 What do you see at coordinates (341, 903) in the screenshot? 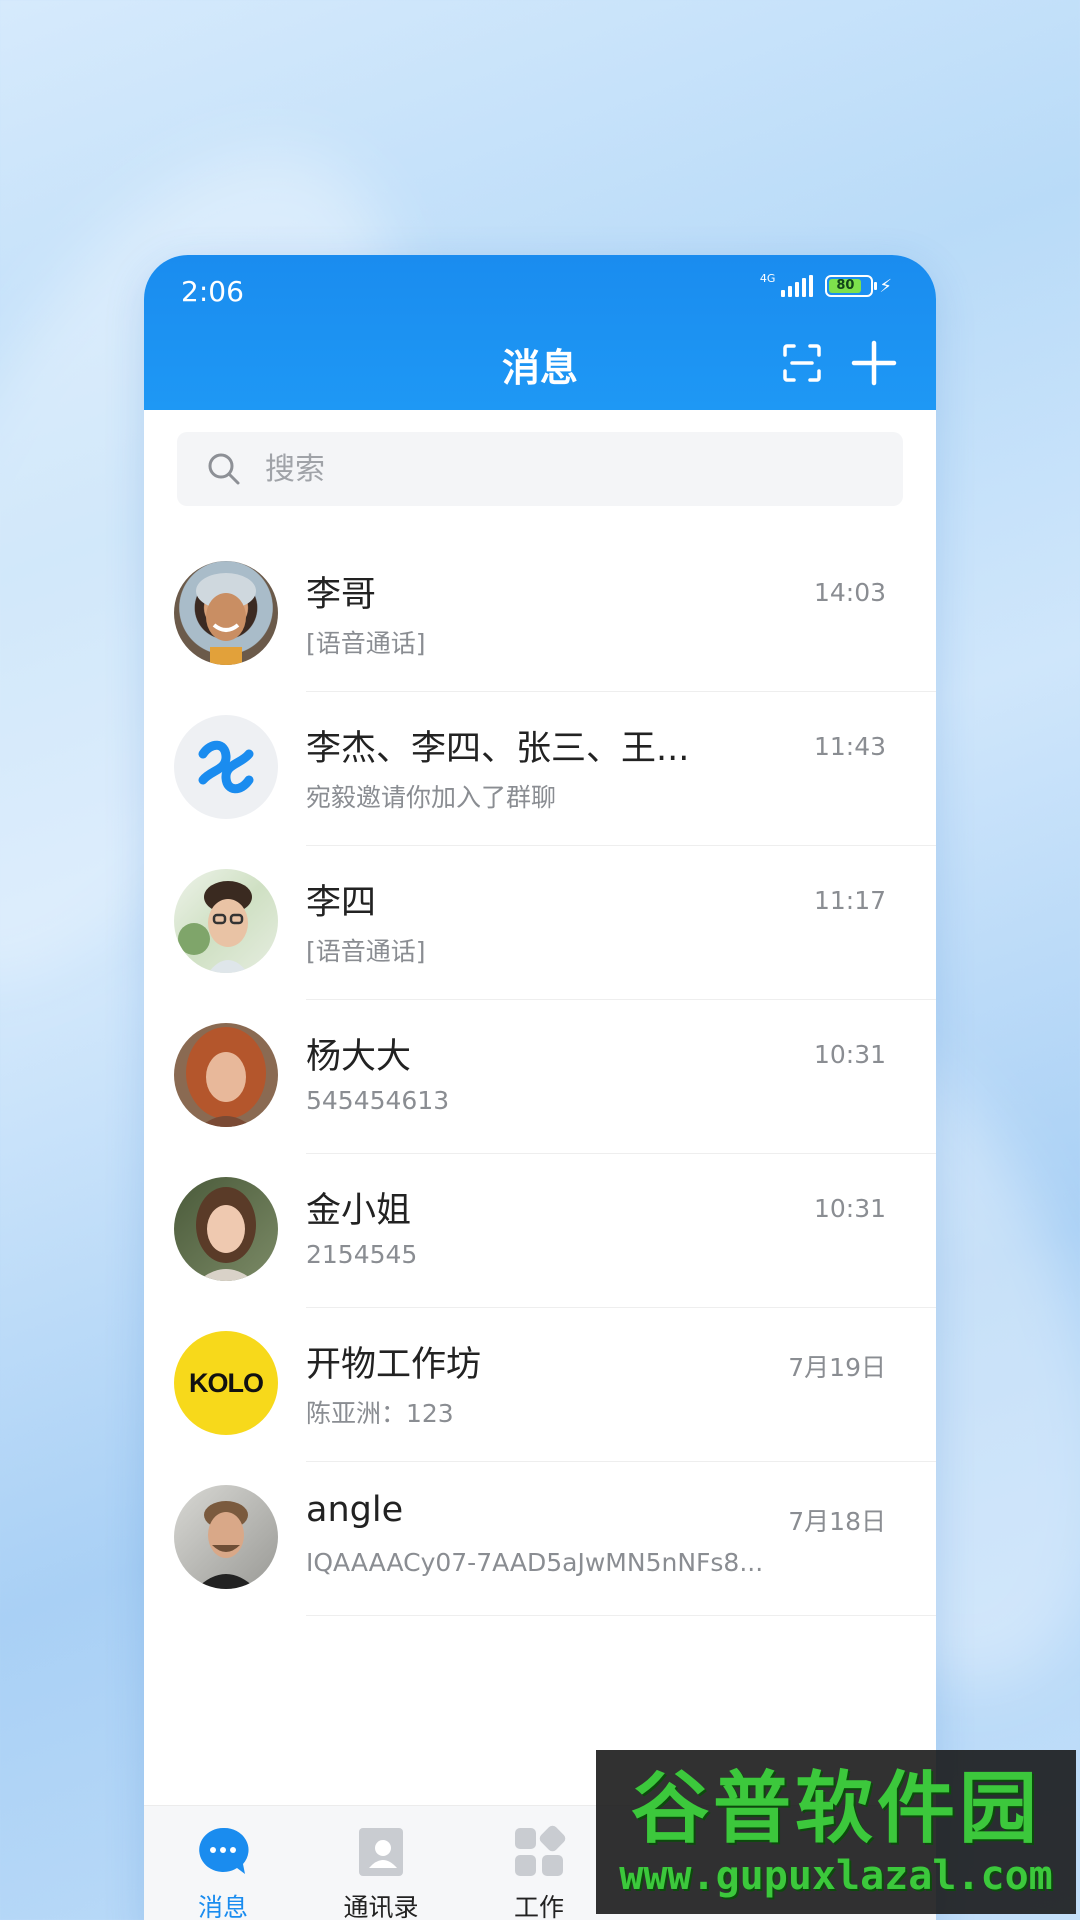
I see `conversation-name: 李四` at bounding box center [341, 903].